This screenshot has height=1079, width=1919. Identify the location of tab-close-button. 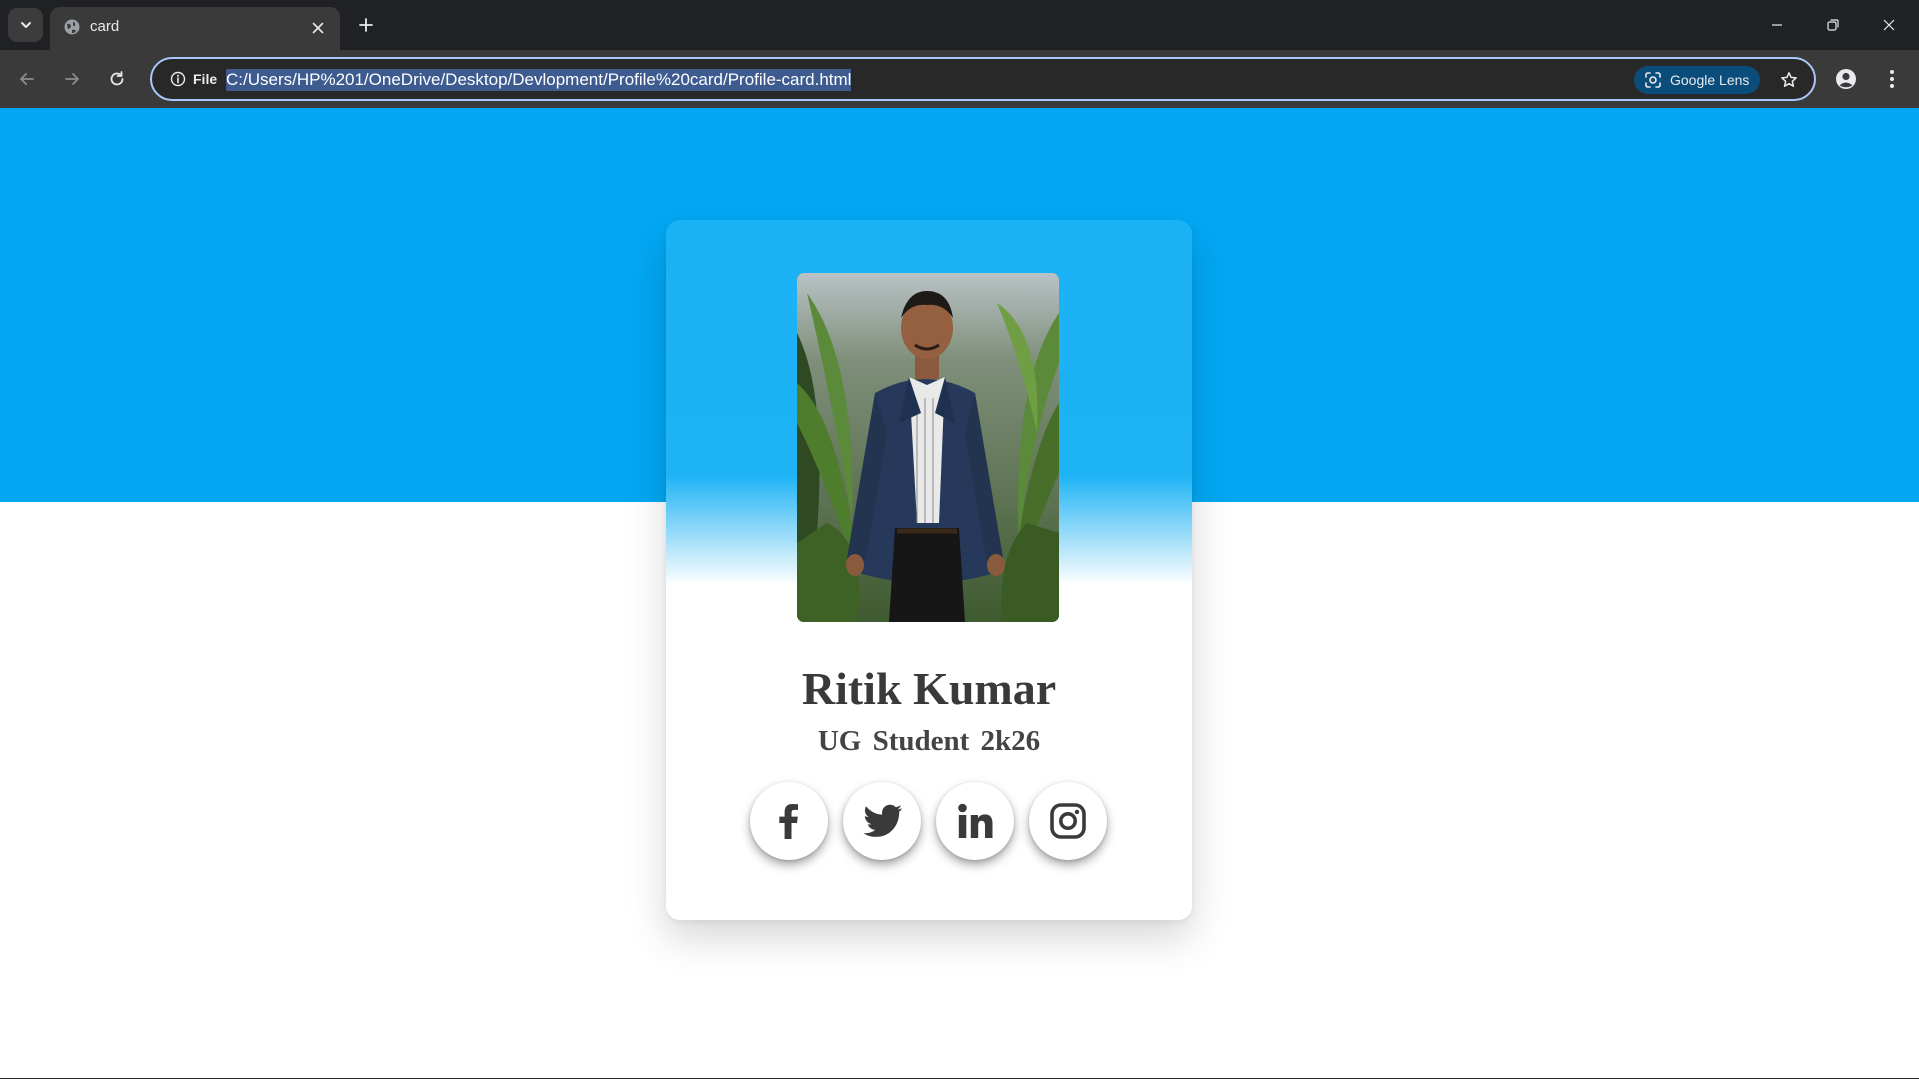
(318, 28).